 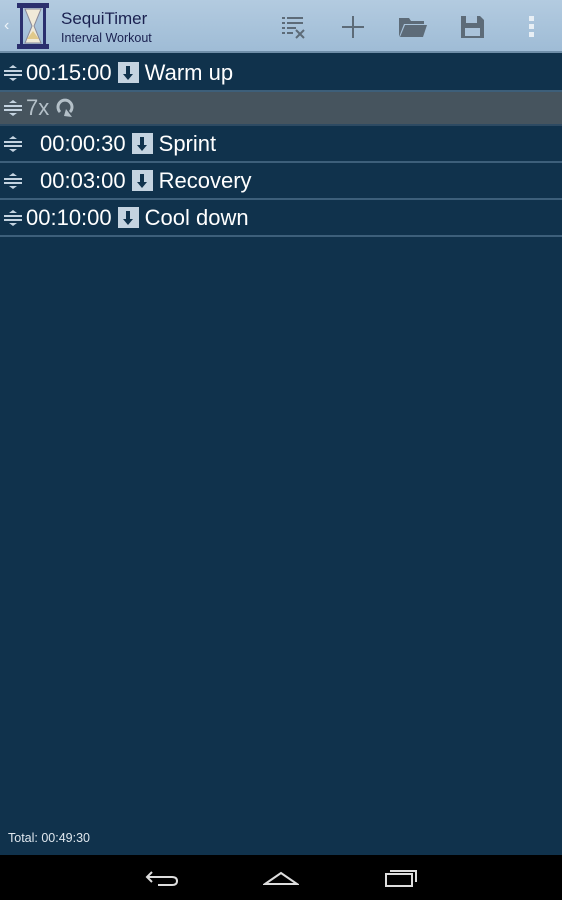 I want to click on app-title: SequiTimer, so click(x=104, y=18).